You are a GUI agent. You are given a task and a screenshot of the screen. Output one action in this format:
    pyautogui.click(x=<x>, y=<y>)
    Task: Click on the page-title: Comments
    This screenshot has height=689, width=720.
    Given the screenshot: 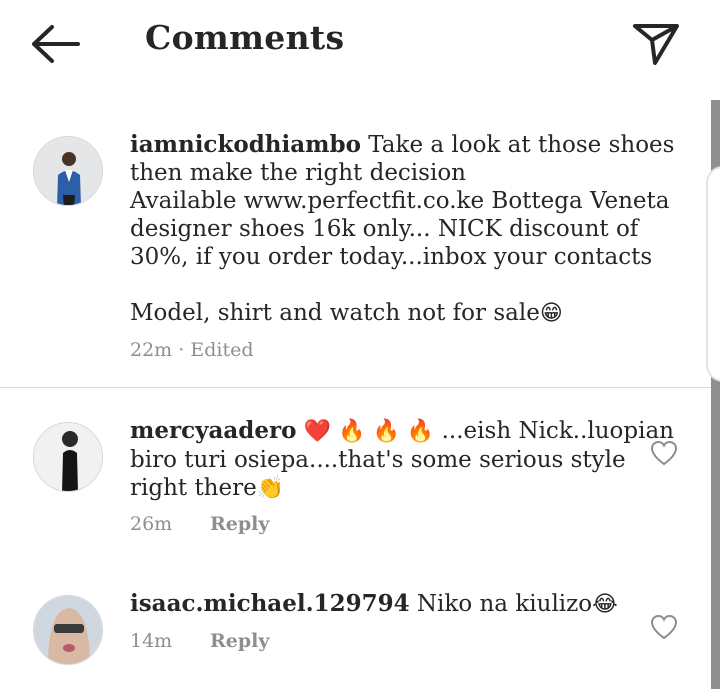 What is the action you would take?
    pyautogui.click(x=245, y=37)
    